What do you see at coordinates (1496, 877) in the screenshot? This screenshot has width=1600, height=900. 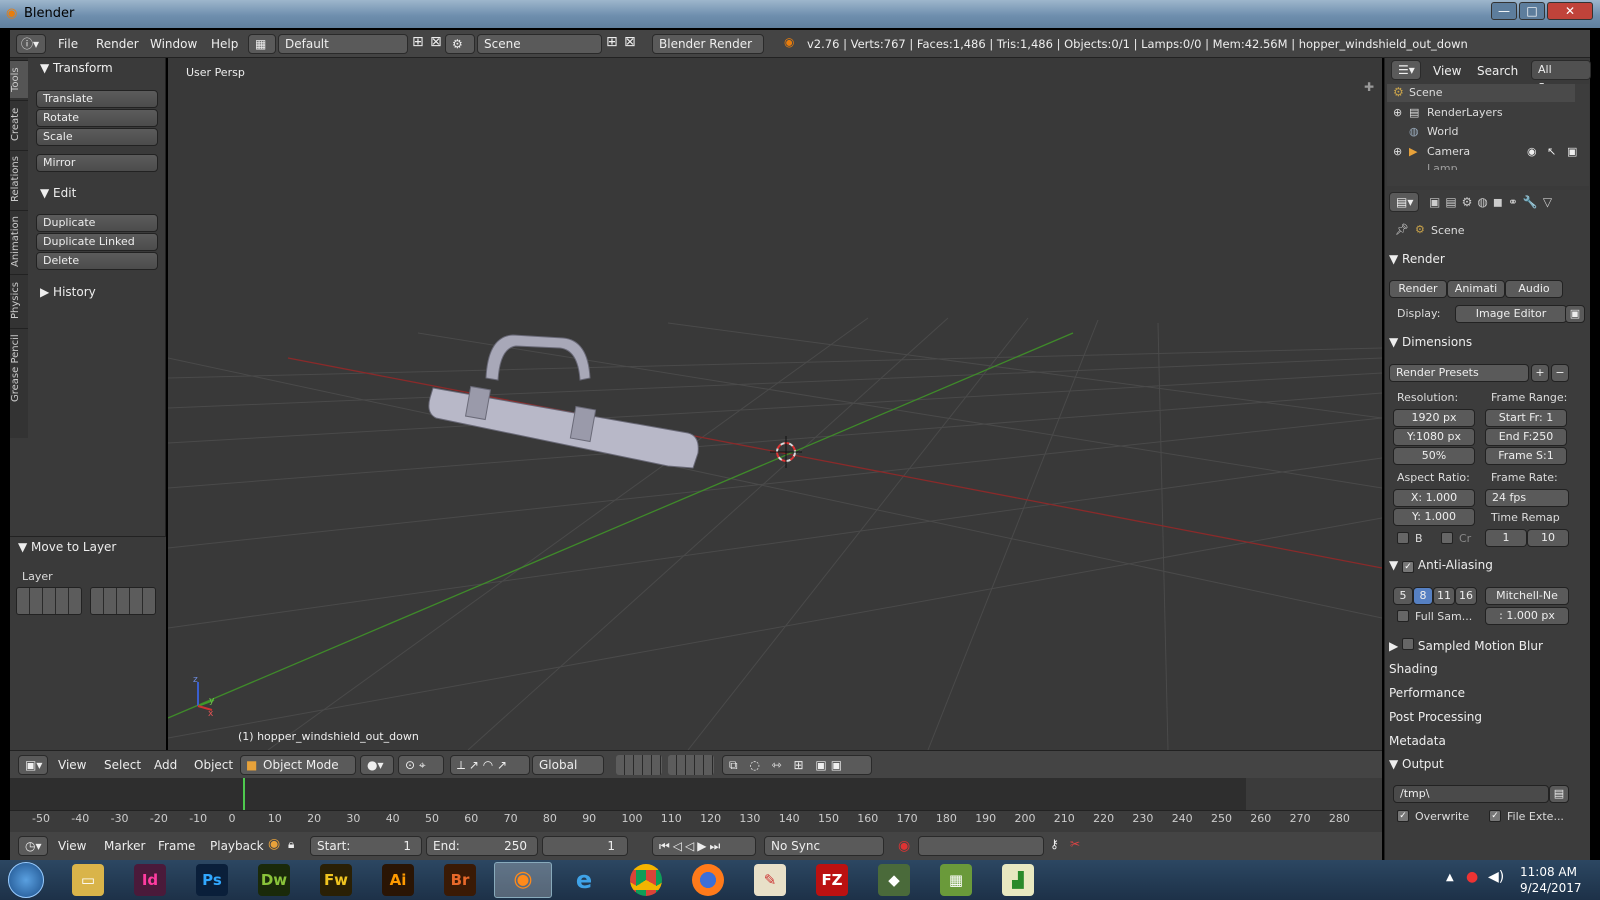 I see `volume-icon: ◀)` at bounding box center [1496, 877].